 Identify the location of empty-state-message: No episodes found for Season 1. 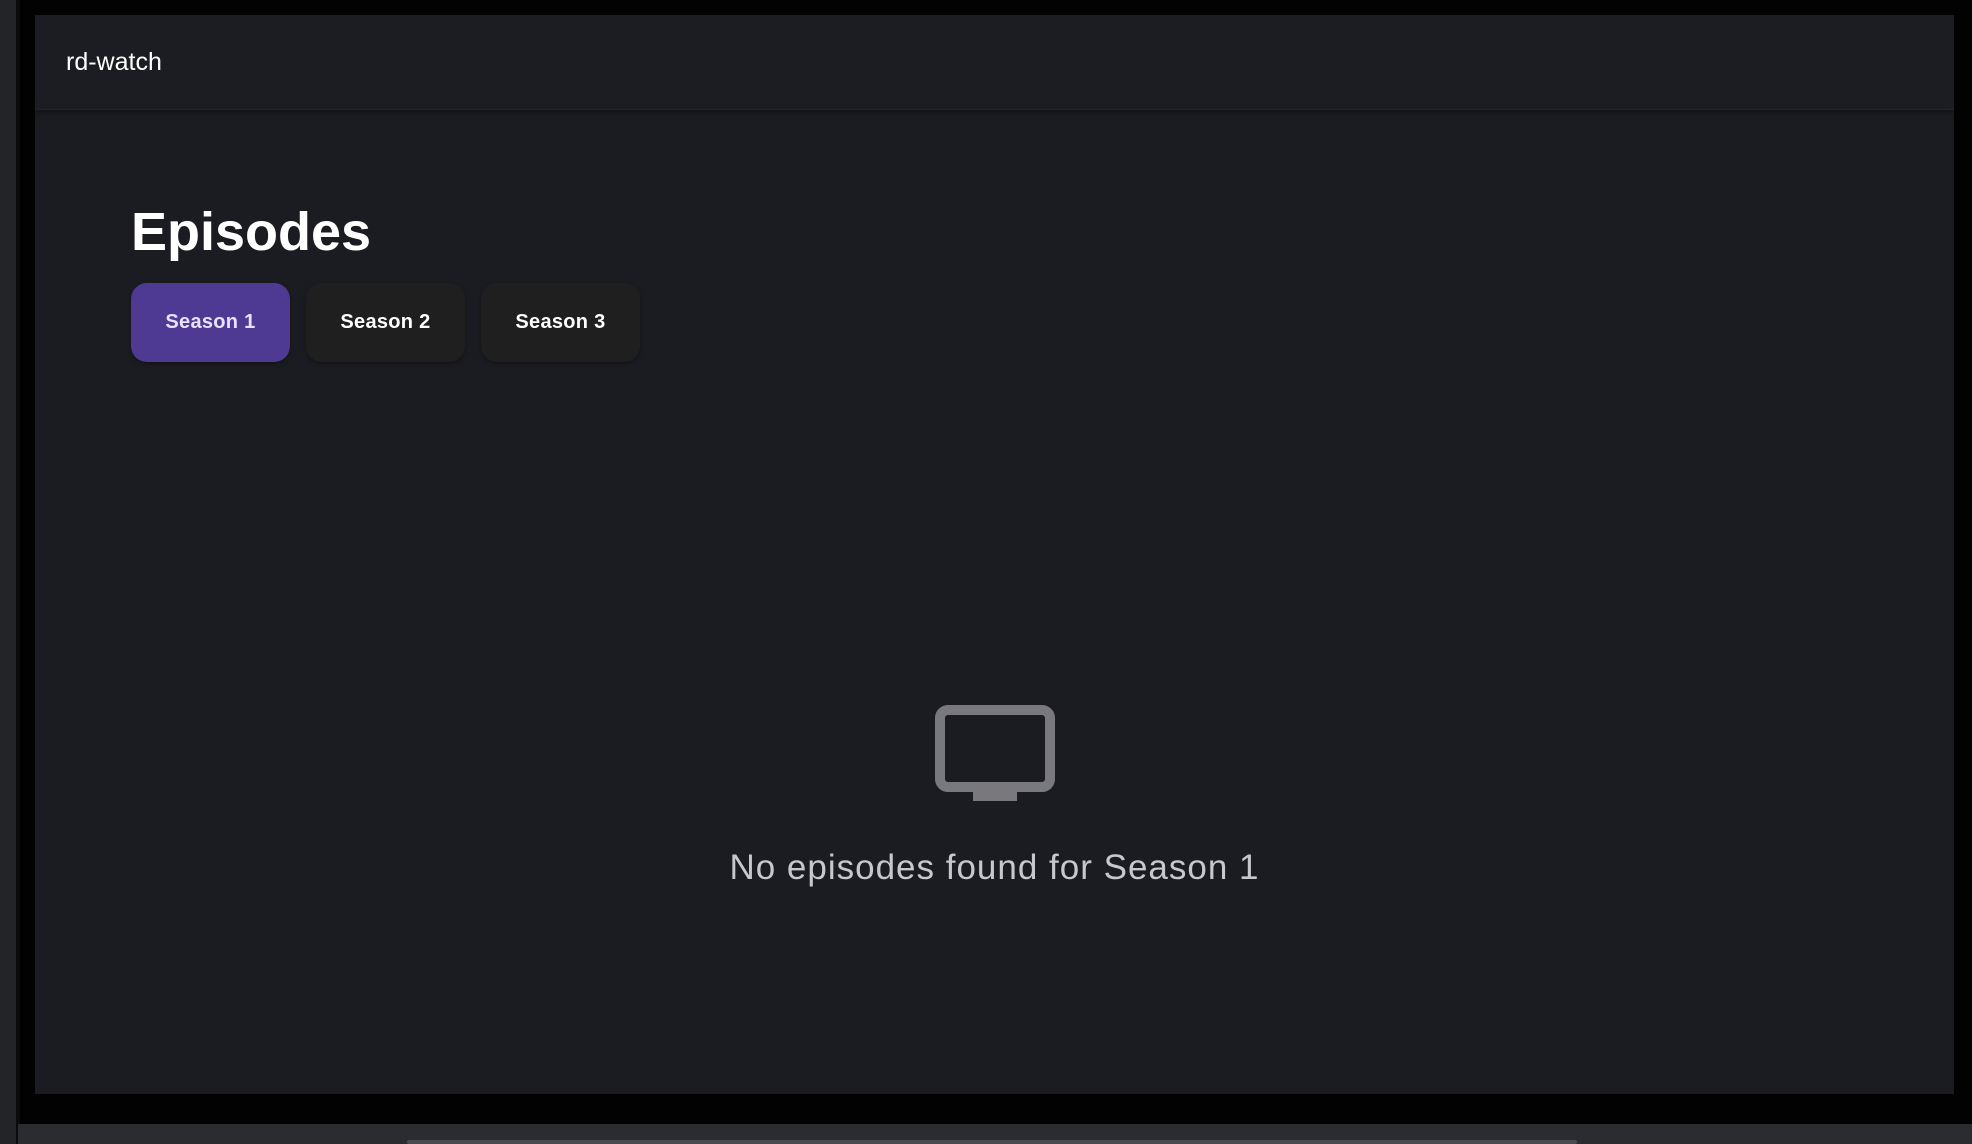
(994, 867).